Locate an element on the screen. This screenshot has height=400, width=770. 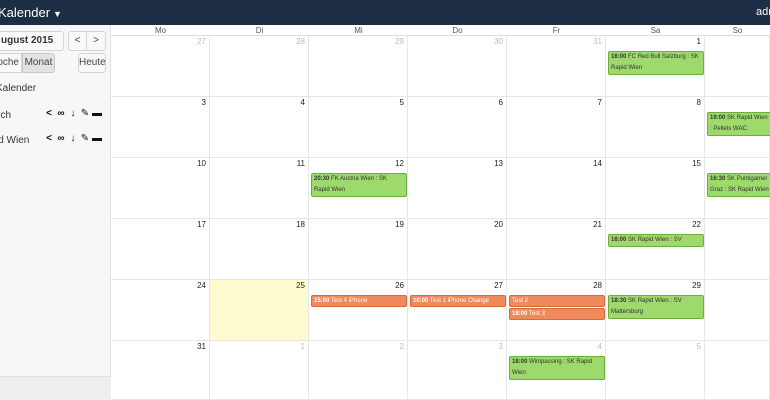
event-time: 20:30 is located at coordinates (322, 179).